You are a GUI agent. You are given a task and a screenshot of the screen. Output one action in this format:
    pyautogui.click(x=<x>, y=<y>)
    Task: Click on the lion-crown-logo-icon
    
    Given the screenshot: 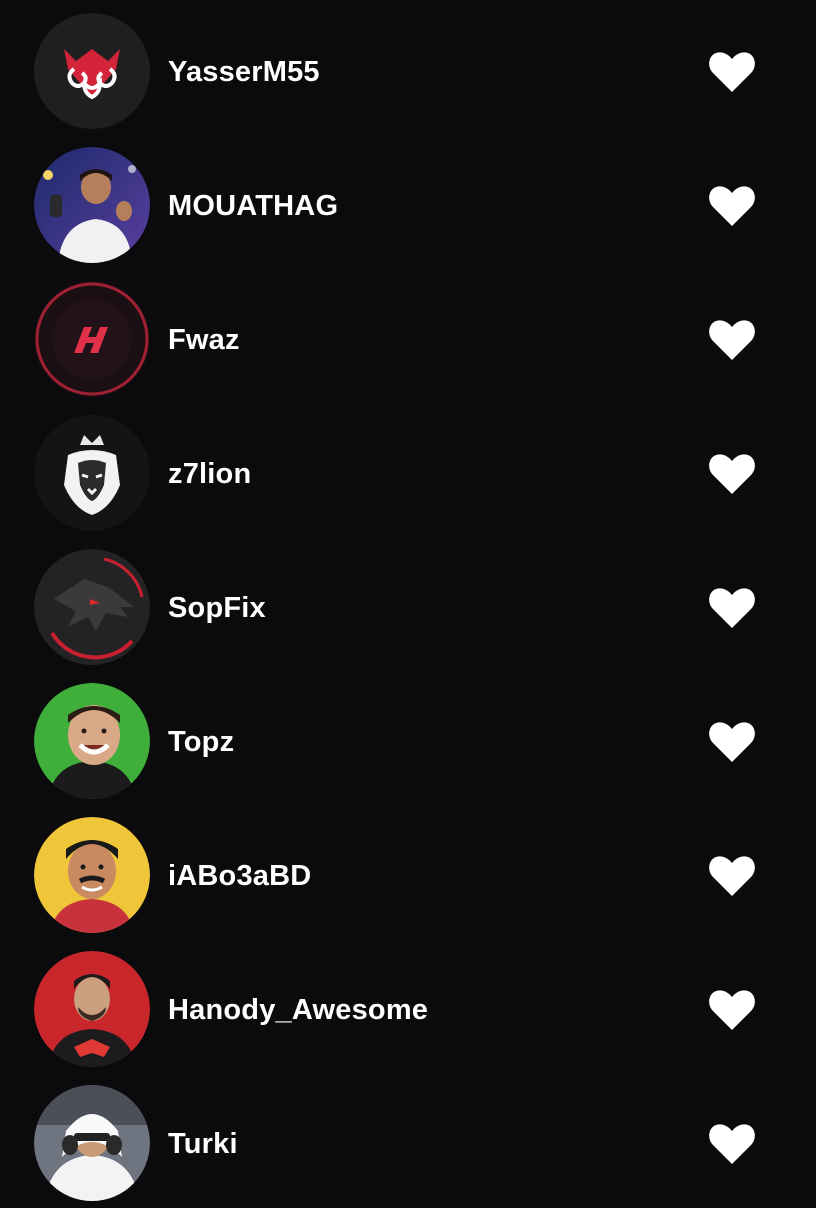 What is the action you would take?
    pyautogui.click(x=92, y=473)
    